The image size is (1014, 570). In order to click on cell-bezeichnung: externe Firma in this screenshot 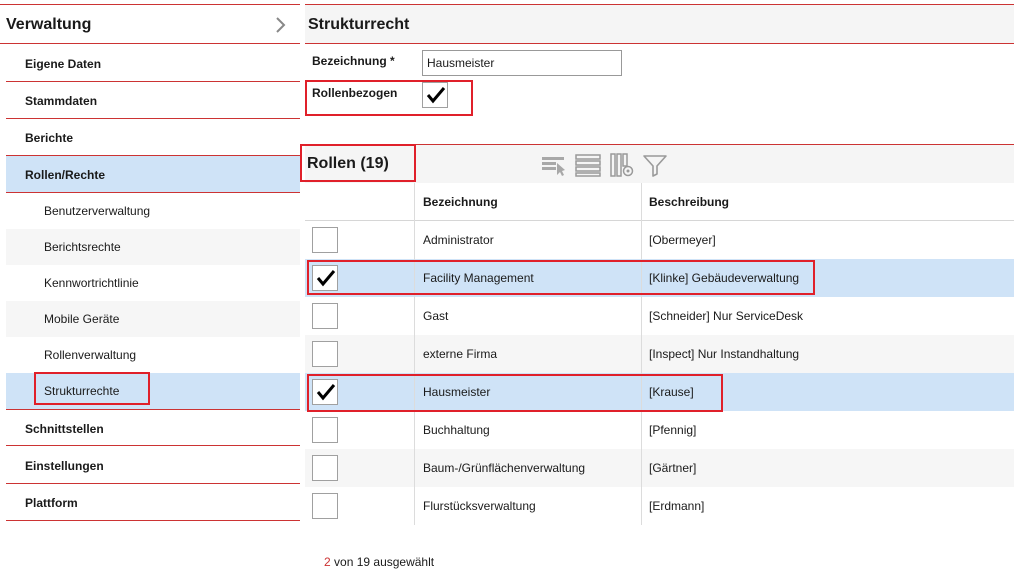, I will do `click(460, 354)`.